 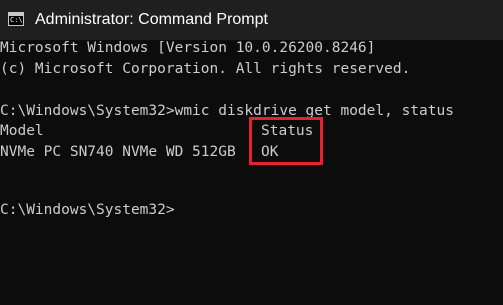 I want to click on title-bar: C:\ Administrator: Command Prompt, so click(x=251, y=20).